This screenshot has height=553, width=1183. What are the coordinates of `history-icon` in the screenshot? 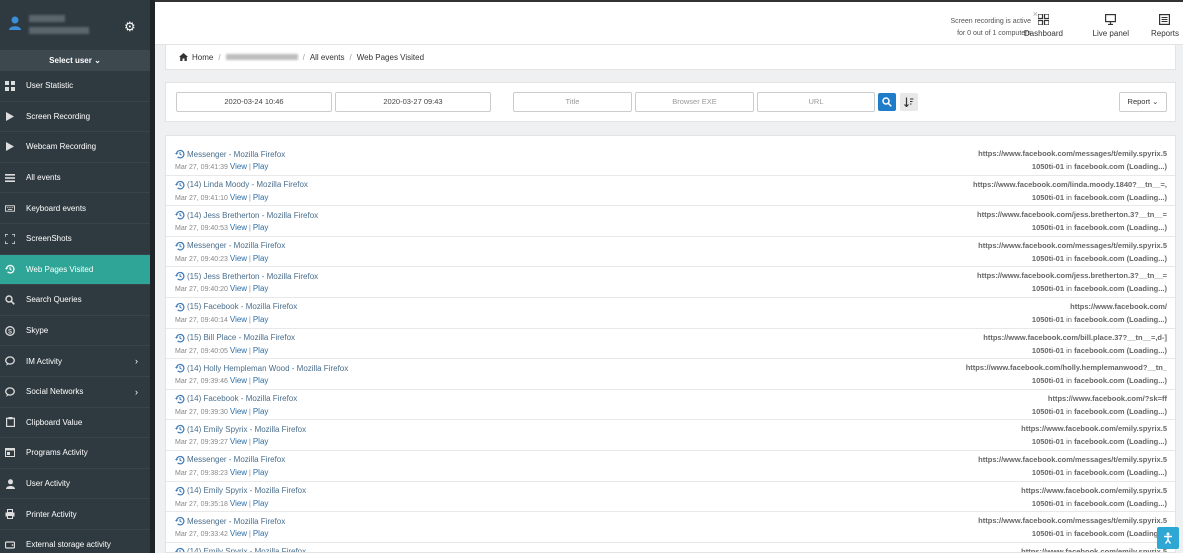 It's located at (180, 521).